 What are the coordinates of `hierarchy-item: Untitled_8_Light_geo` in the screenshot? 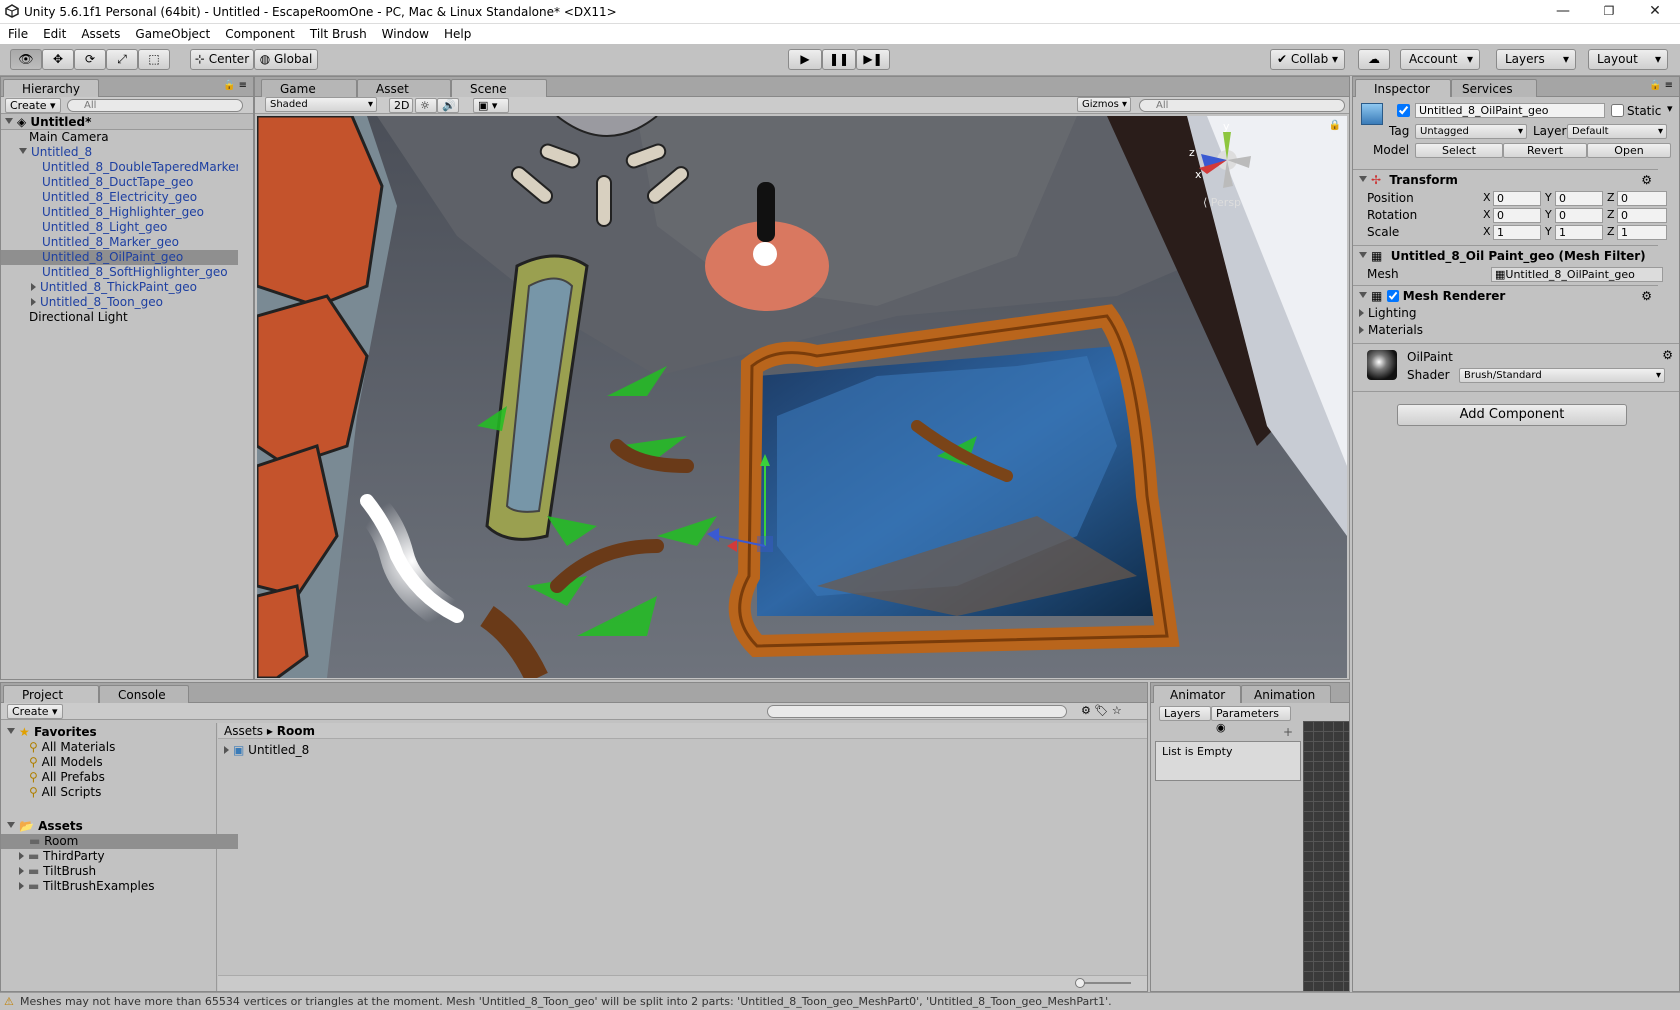 It's located at (119, 227).